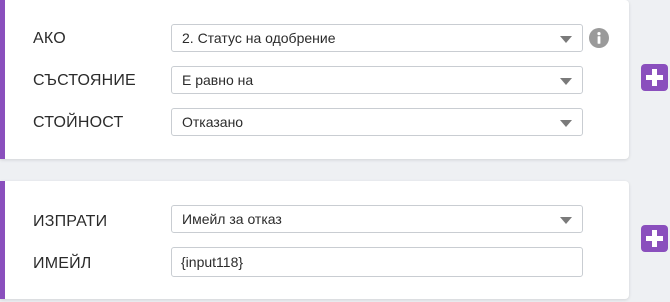  What do you see at coordinates (49, 38) in the screenshot?
I see `if-label: АКО` at bounding box center [49, 38].